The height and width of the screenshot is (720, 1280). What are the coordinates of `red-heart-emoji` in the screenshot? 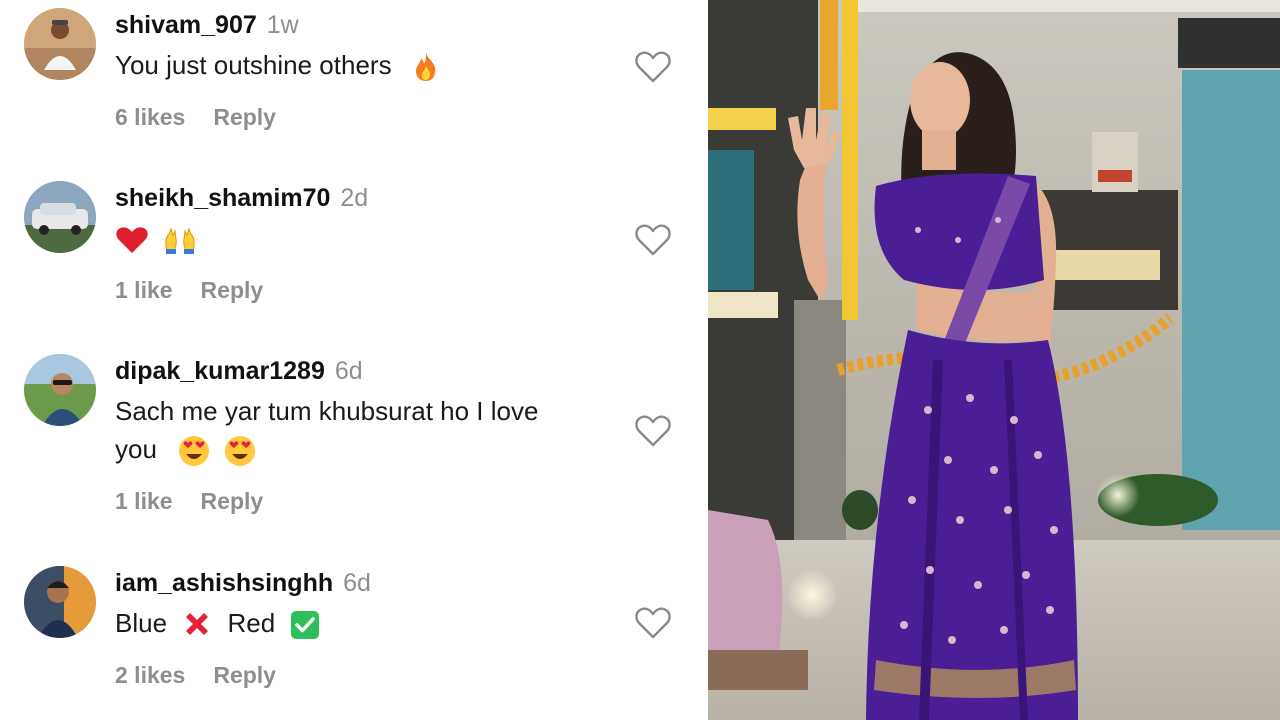 It's located at (132, 240).